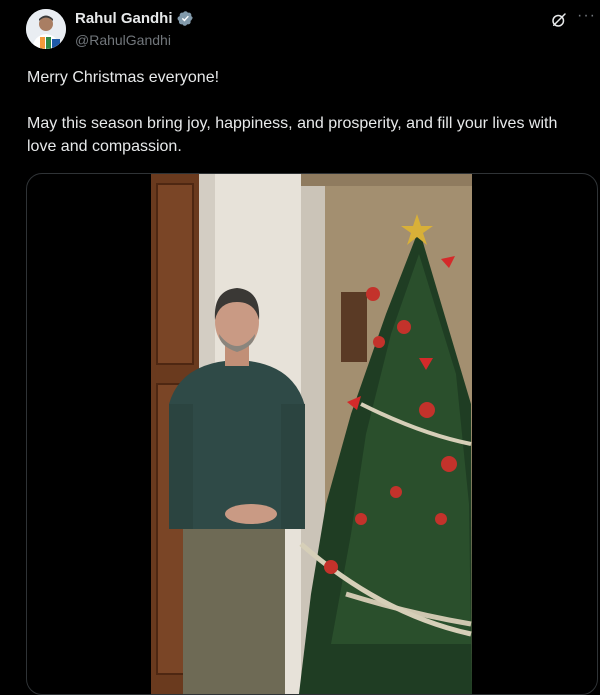  I want to click on author-handle: @RahulGandhi, so click(123, 40).